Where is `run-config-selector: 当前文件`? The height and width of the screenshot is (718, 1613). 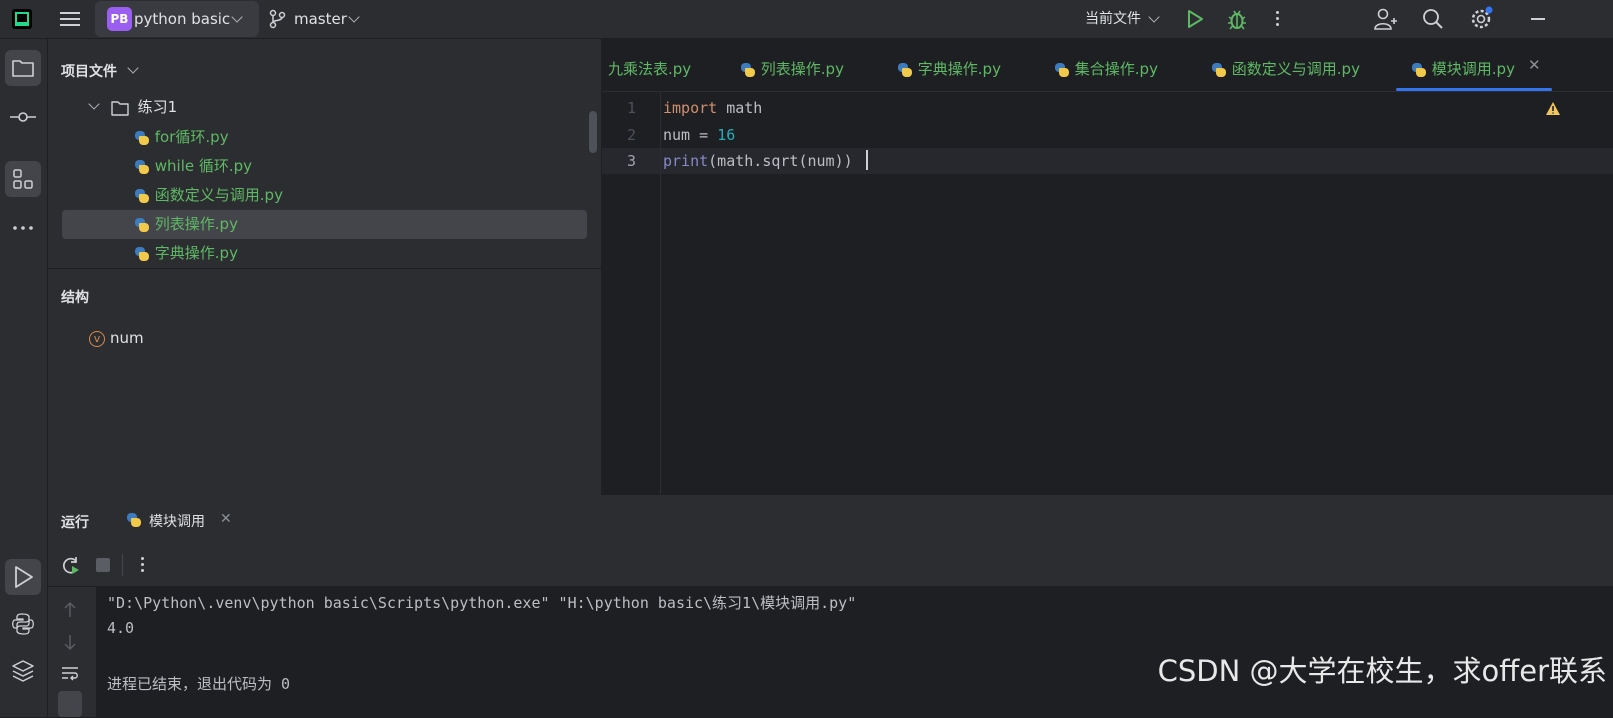
run-config-selector: 当前文件 is located at coordinates (1113, 19).